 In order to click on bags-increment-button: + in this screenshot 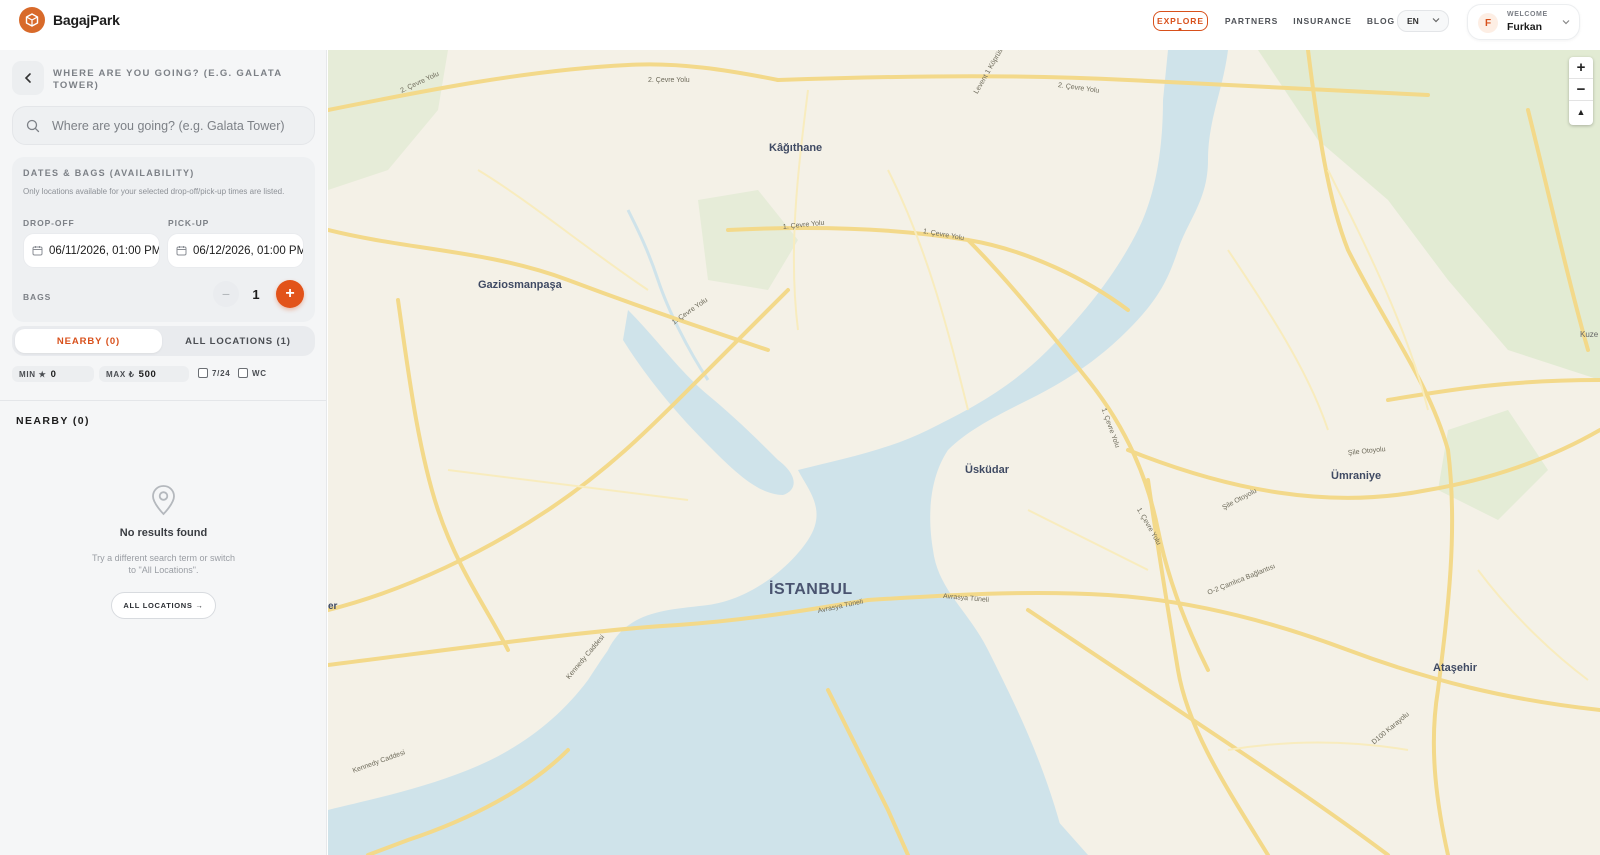, I will do `click(290, 294)`.